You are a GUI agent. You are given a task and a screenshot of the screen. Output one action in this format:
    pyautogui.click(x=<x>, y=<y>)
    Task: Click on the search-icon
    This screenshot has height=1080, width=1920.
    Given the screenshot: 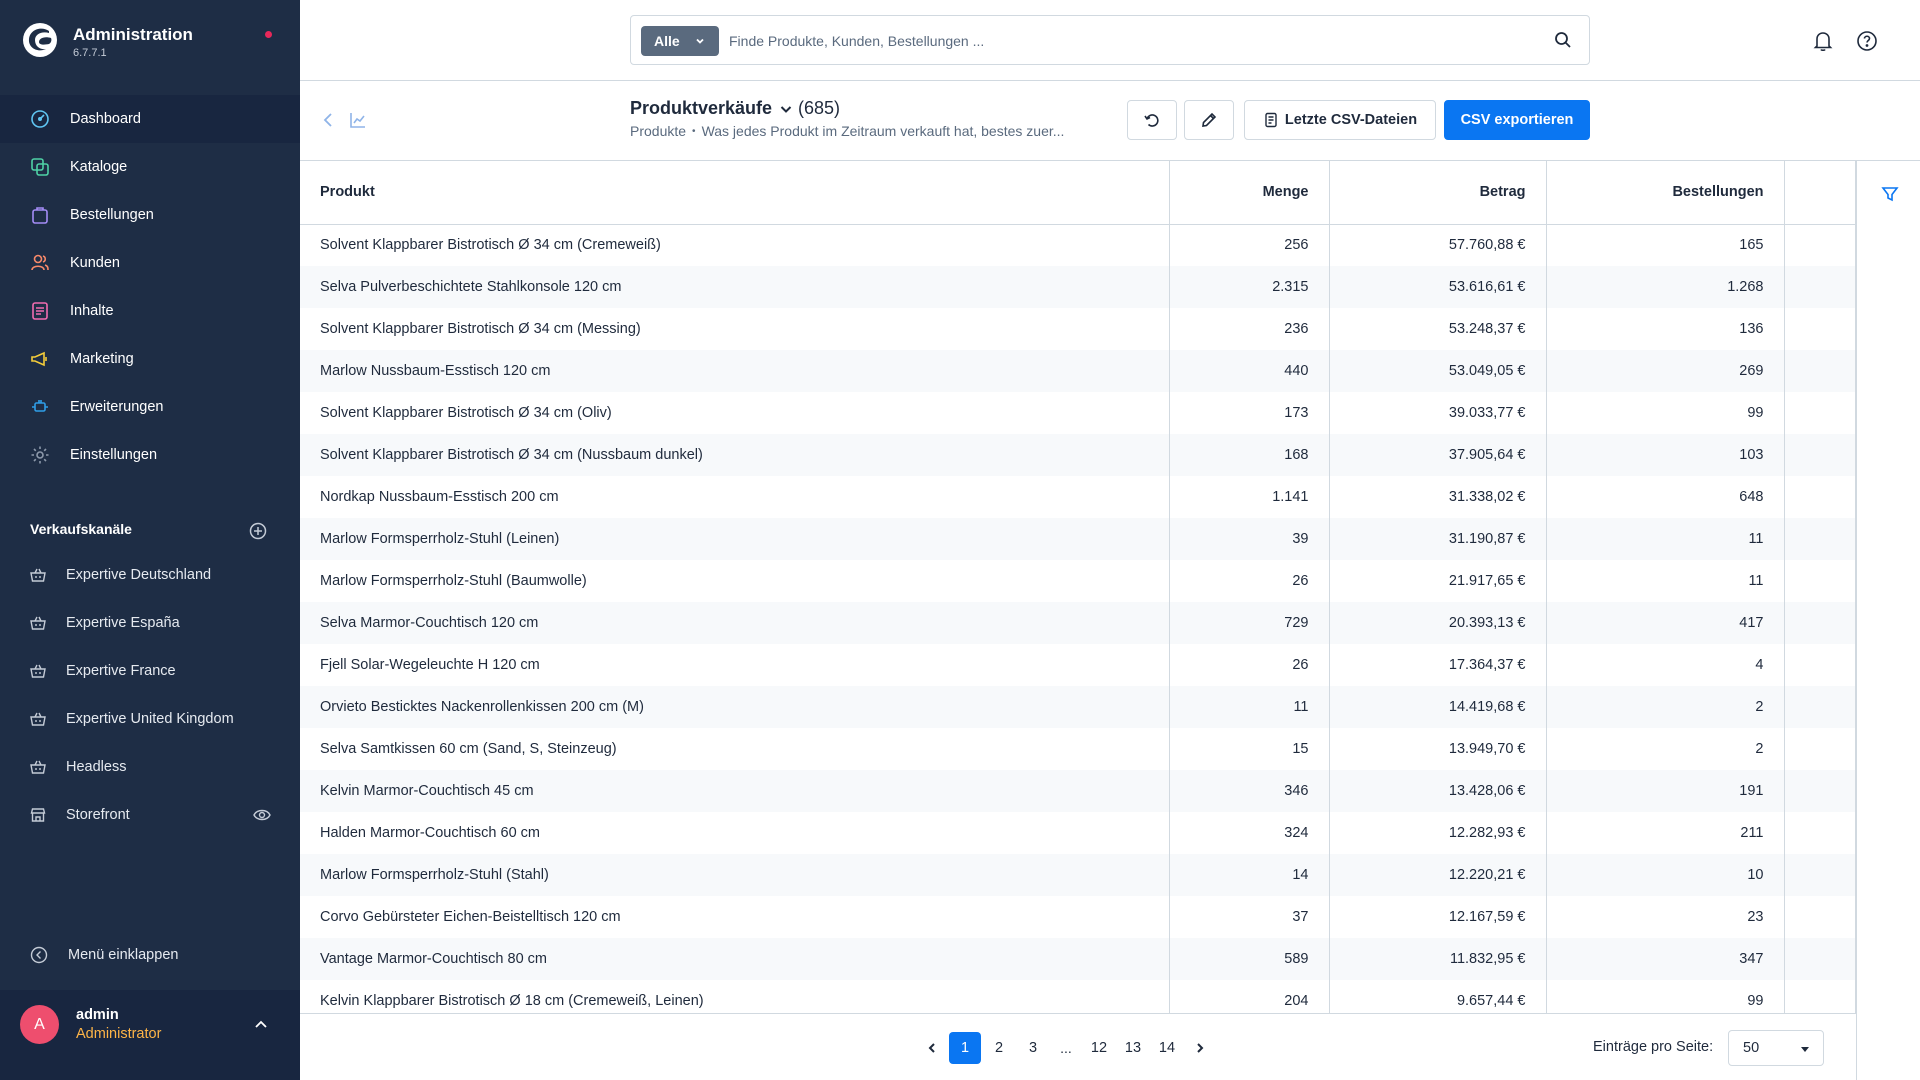 What is the action you would take?
    pyautogui.click(x=1563, y=40)
    